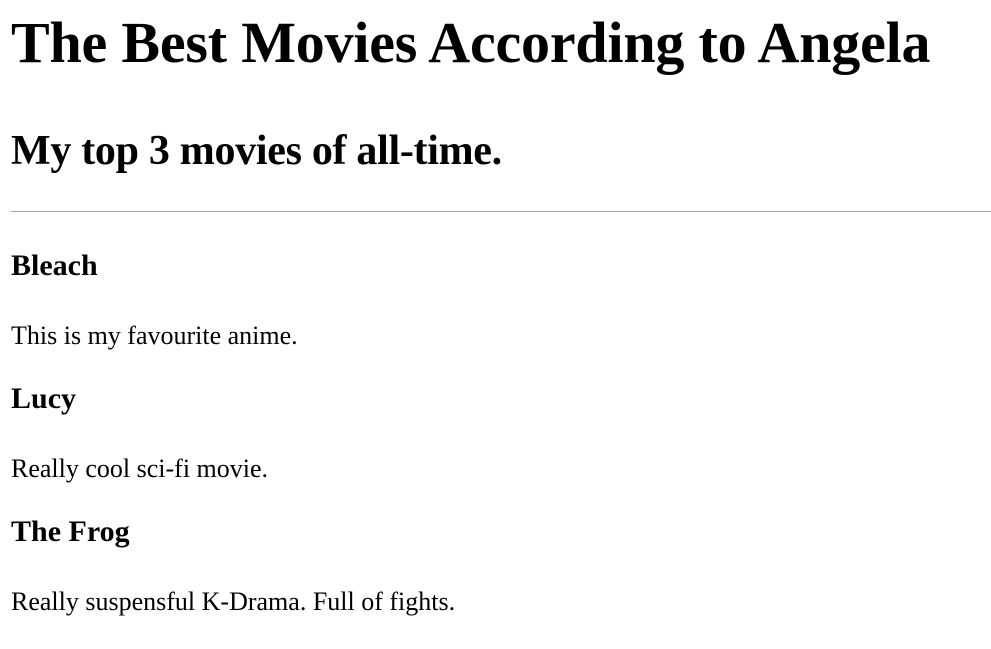  I want to click on movie-review: This is my favourite anime., so click(154, 335).